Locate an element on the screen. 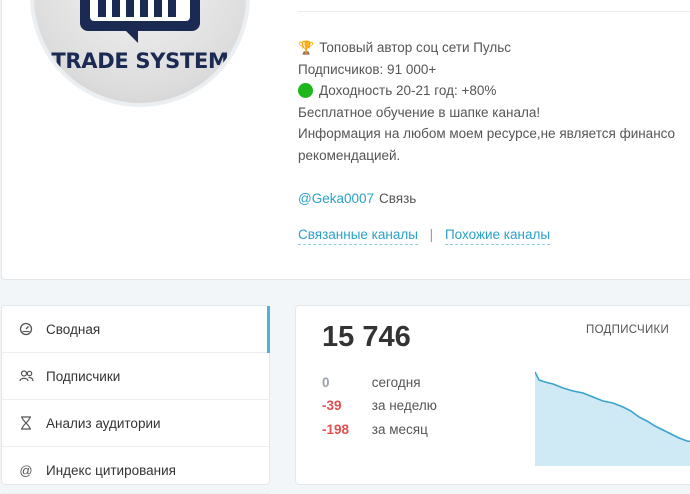 The image size is (690, 494). channel-avatar: TRADE SYSTEM is located at coordinates (140, 53).